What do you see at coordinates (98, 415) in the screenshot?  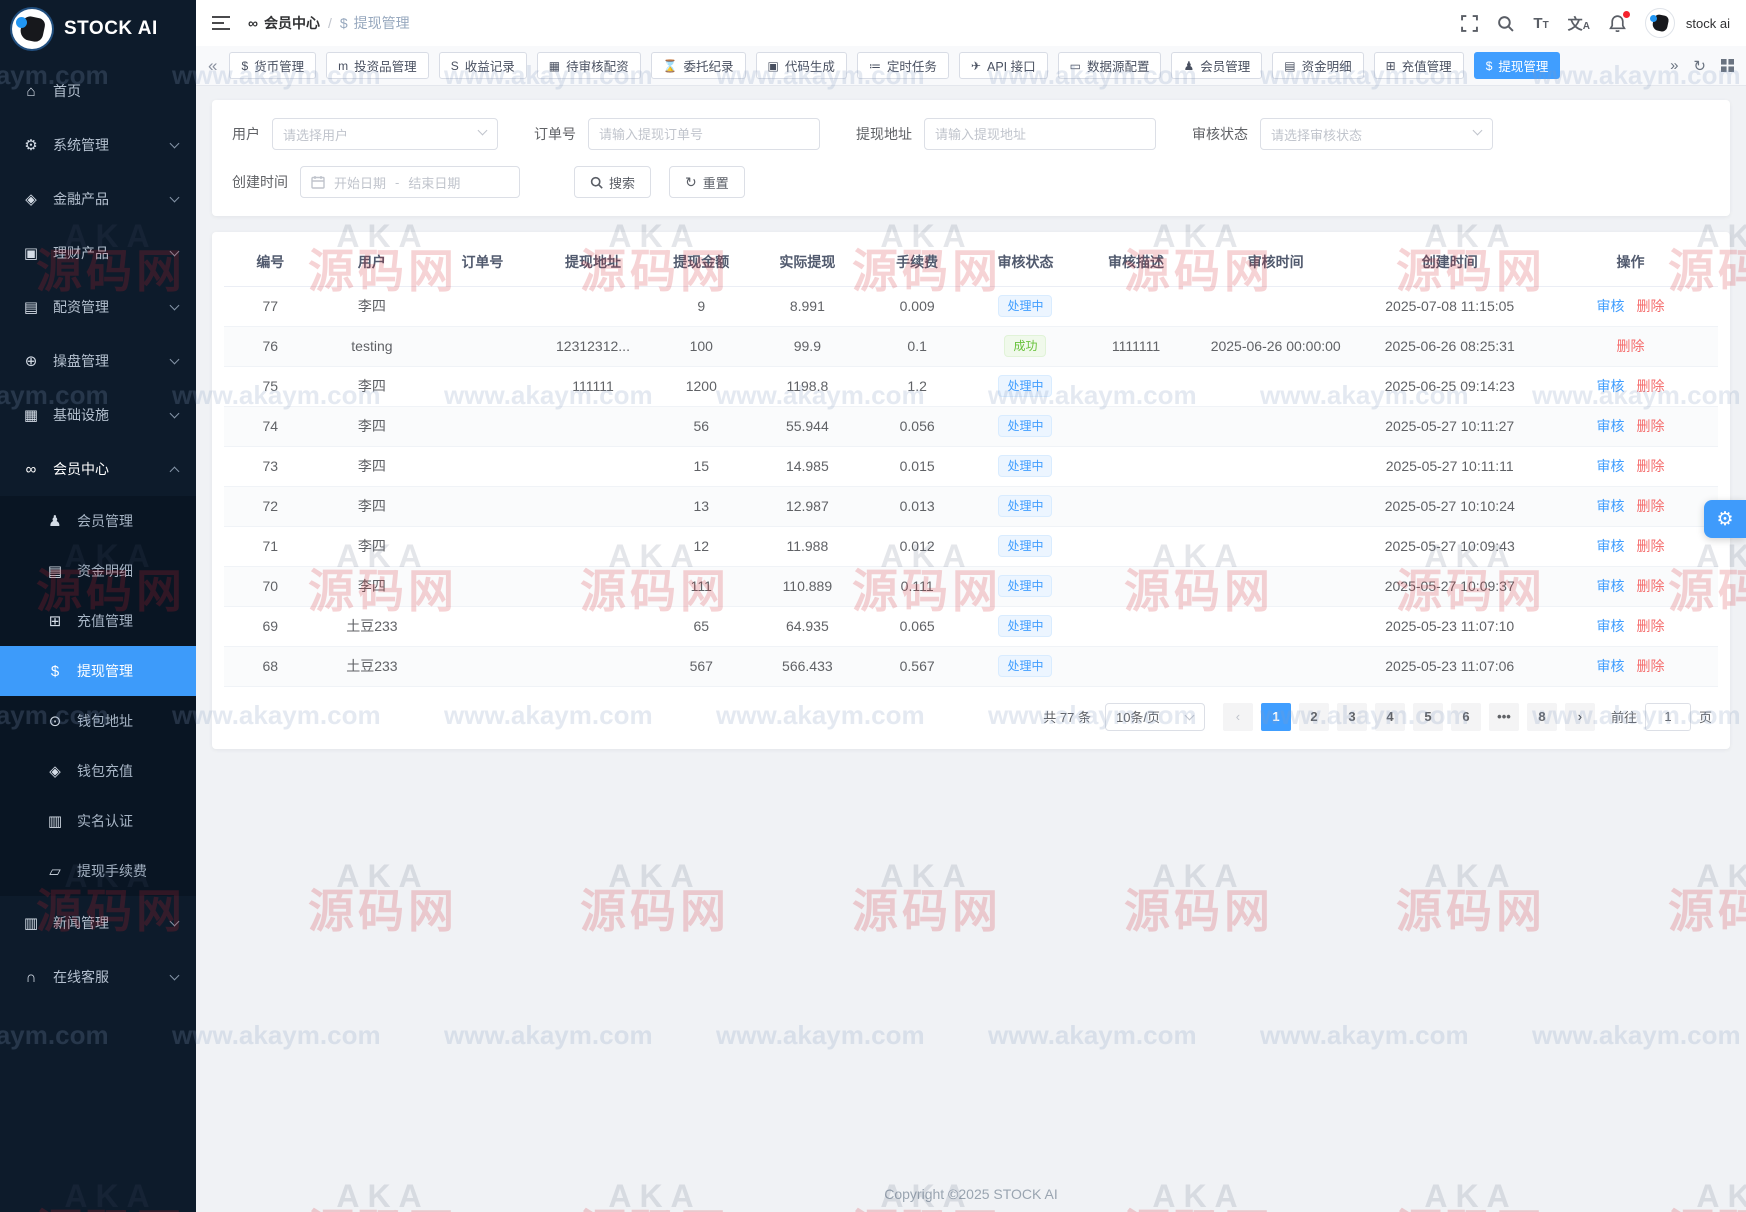 I see `sidebar-item-infrastructure: ▦ 基础设施` at bounding box center [98, 415].